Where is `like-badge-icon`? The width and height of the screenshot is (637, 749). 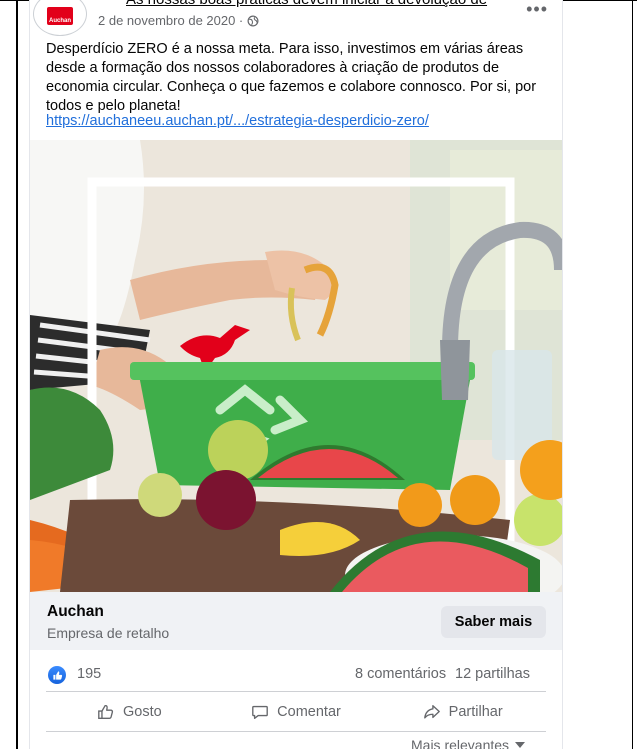
like-badge-icon is located at coordinates (57, 675).